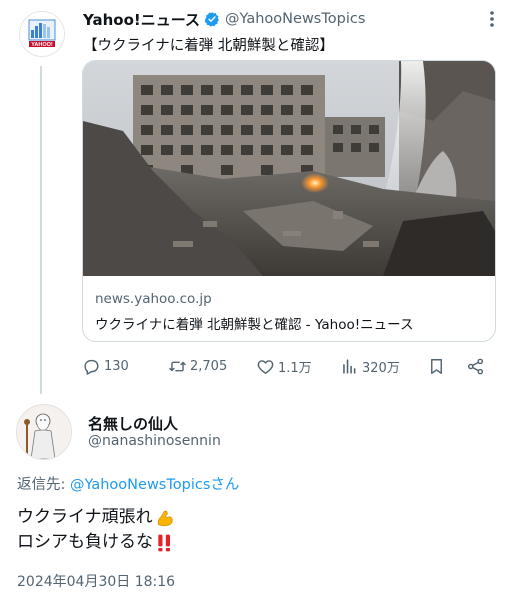  I want to click on bookmark-icon, so click(436, 366).